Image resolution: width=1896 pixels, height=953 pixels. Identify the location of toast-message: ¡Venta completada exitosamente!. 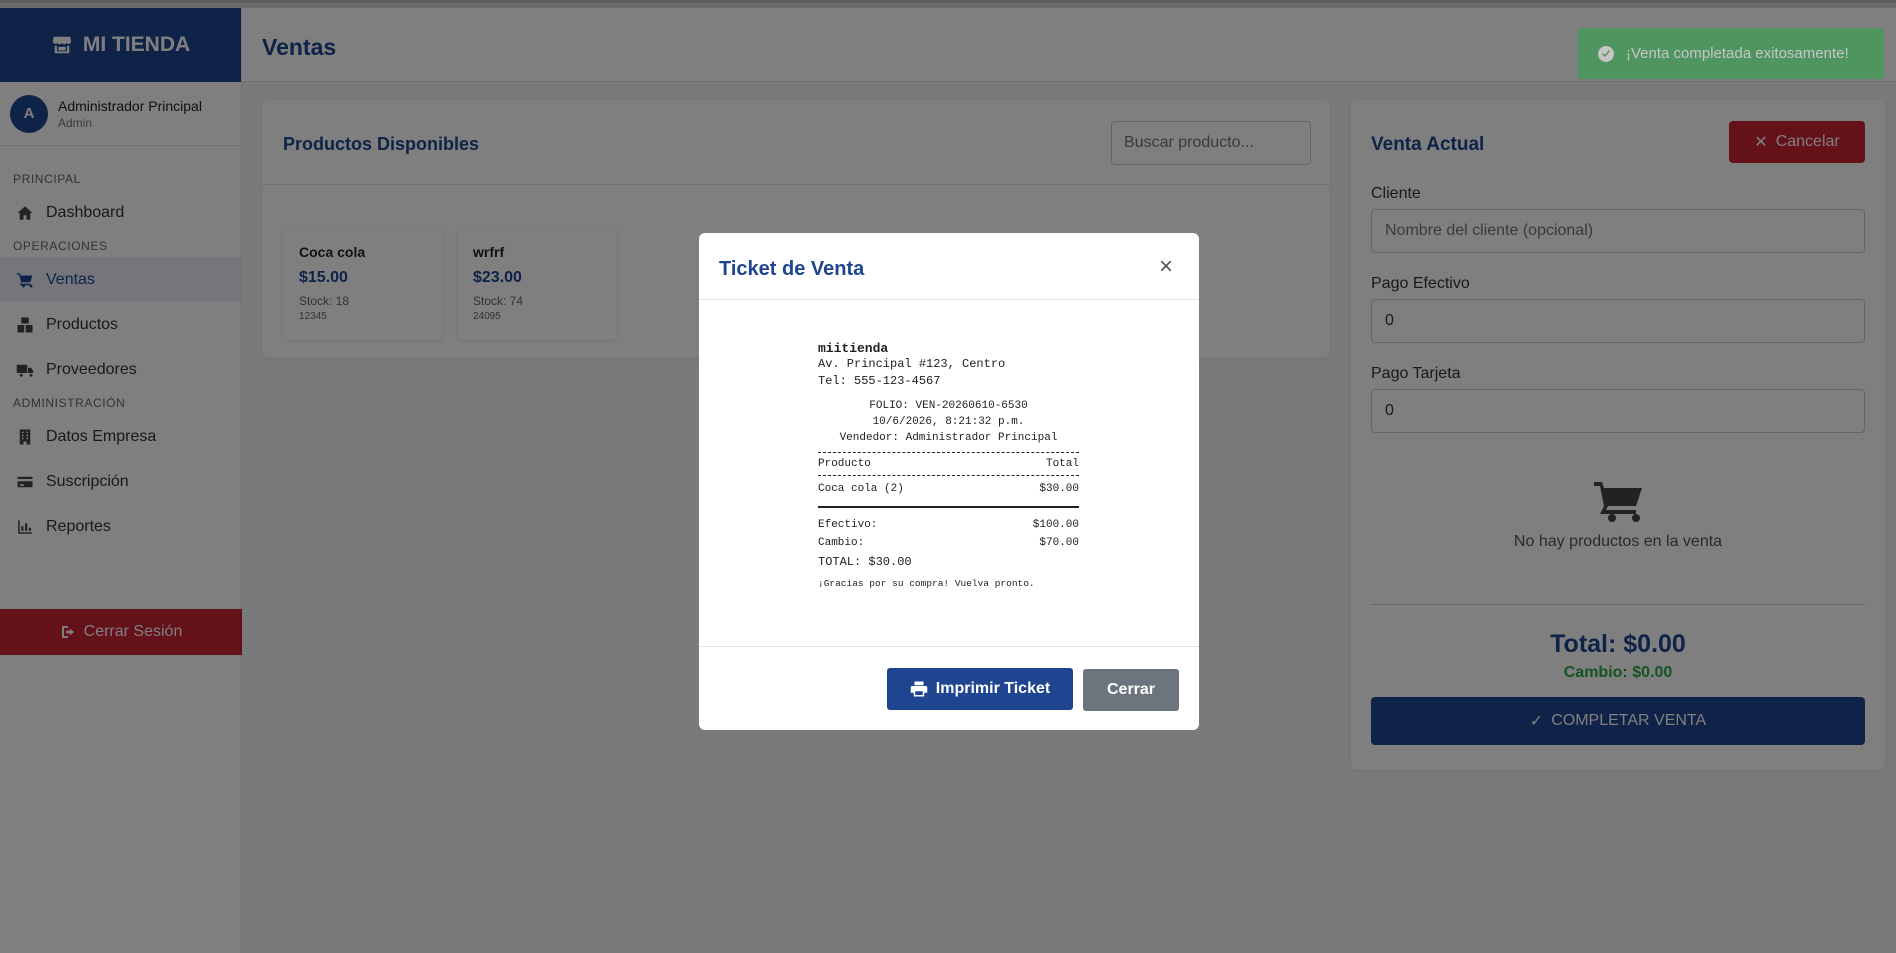
(1737, 53).